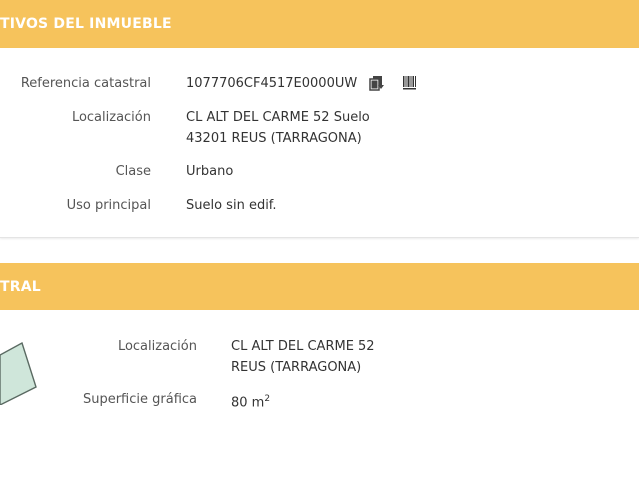 The image size is (639, 480). Describe the element at coordinates (410, 83) in the screenshot. I see `barcode-icon` at that location.